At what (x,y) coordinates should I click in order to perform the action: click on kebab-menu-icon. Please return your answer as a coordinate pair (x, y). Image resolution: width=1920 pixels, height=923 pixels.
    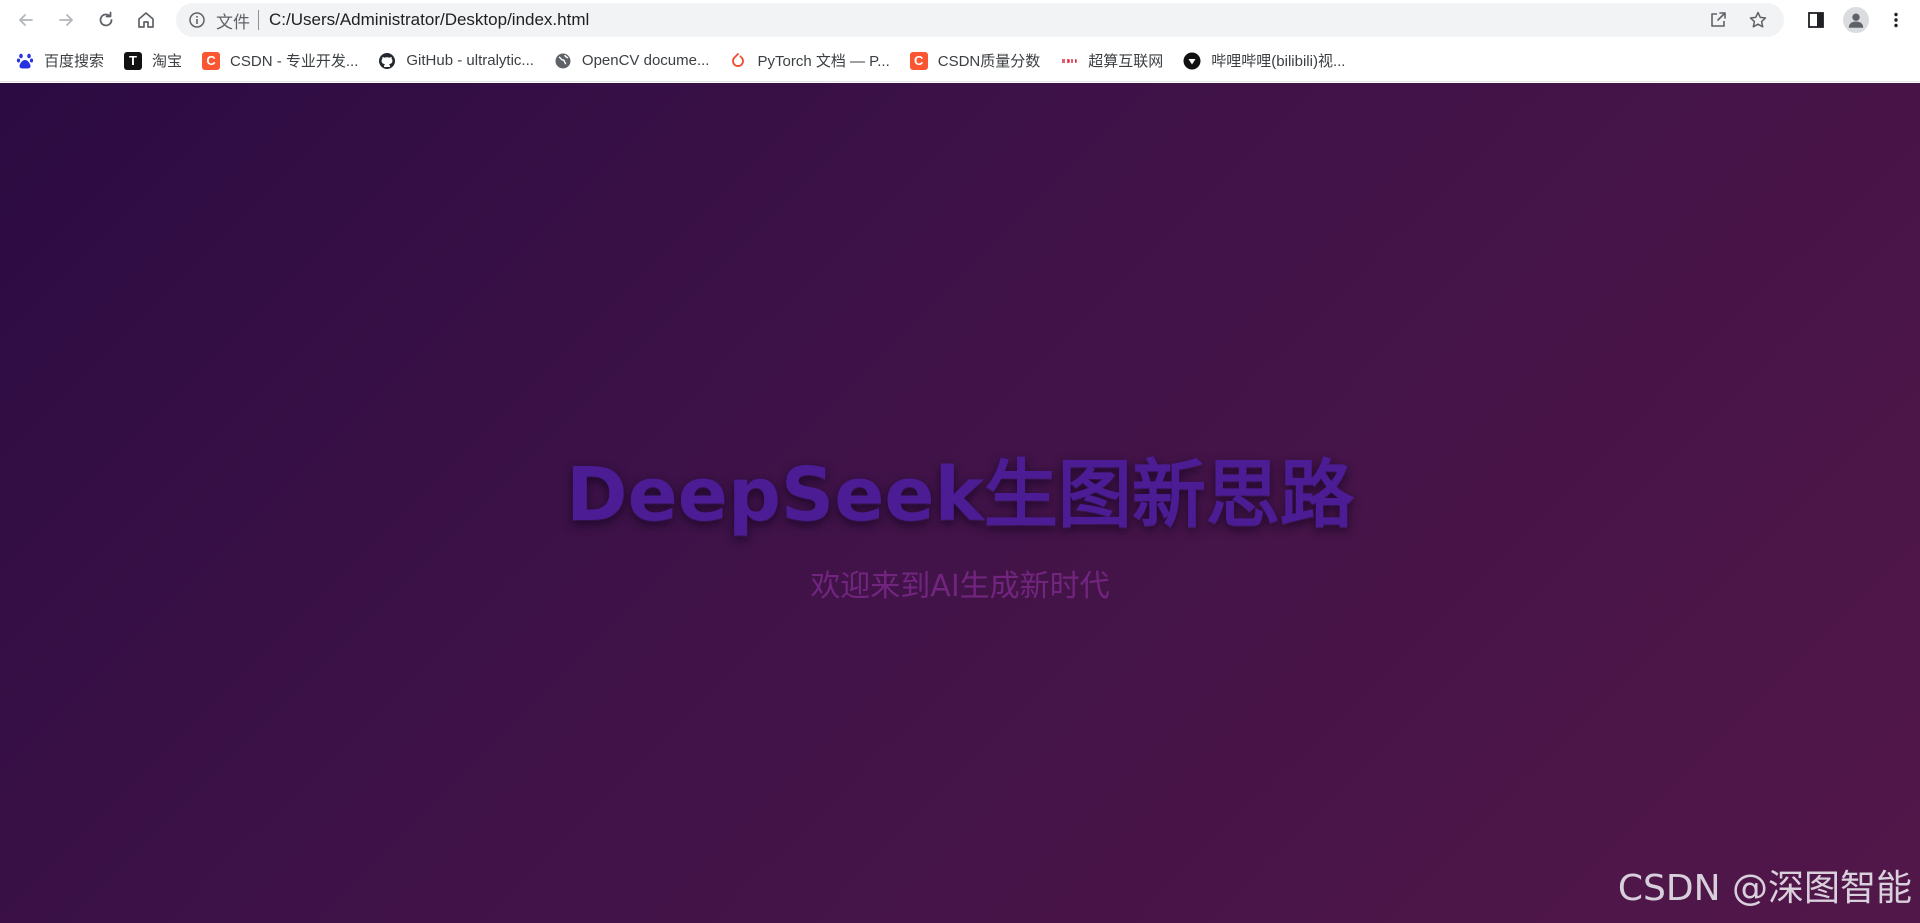
    Looking at the image, I should click on (1896, 20).